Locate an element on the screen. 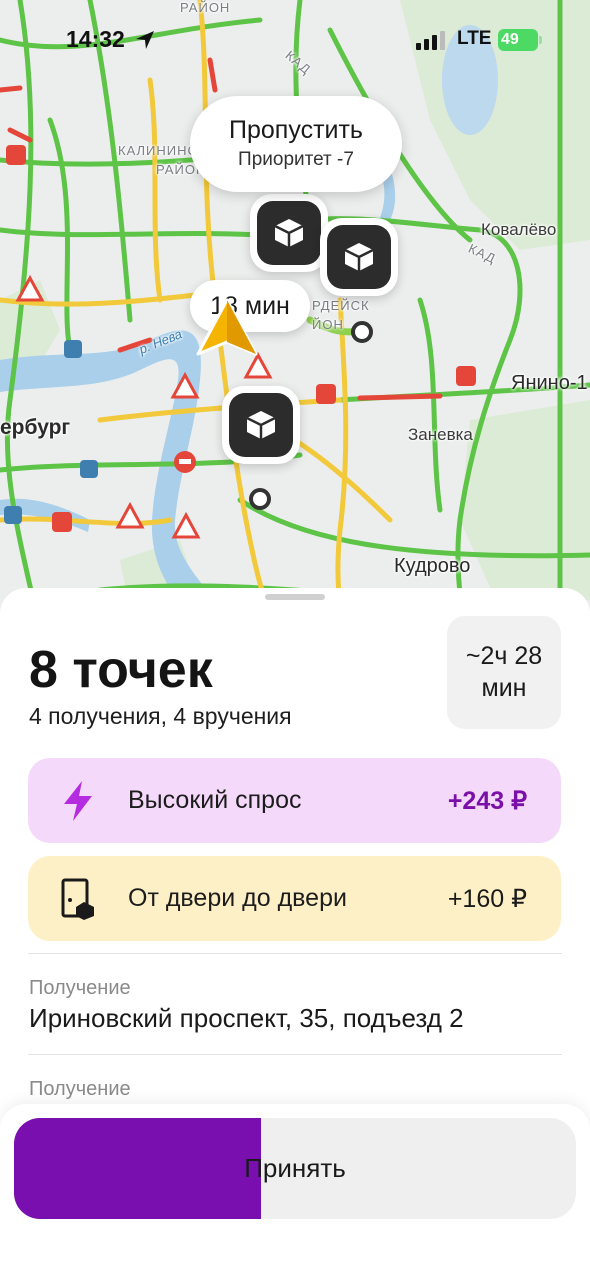  map-label-district: РДЕЙСК is located at coordinates (341, 305).